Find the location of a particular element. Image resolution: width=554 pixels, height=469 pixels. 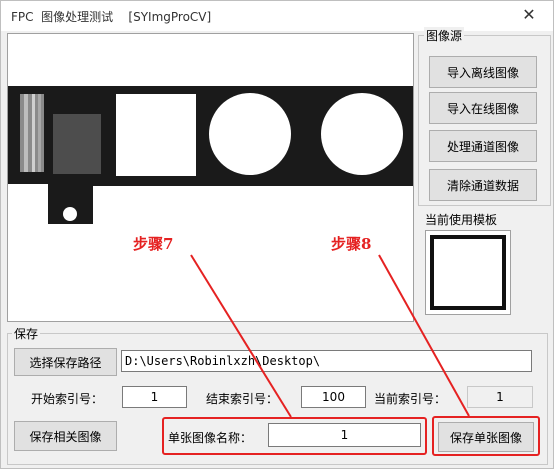

save-related-images-button: 保存相关图像 is located at coordinates (65, 436).